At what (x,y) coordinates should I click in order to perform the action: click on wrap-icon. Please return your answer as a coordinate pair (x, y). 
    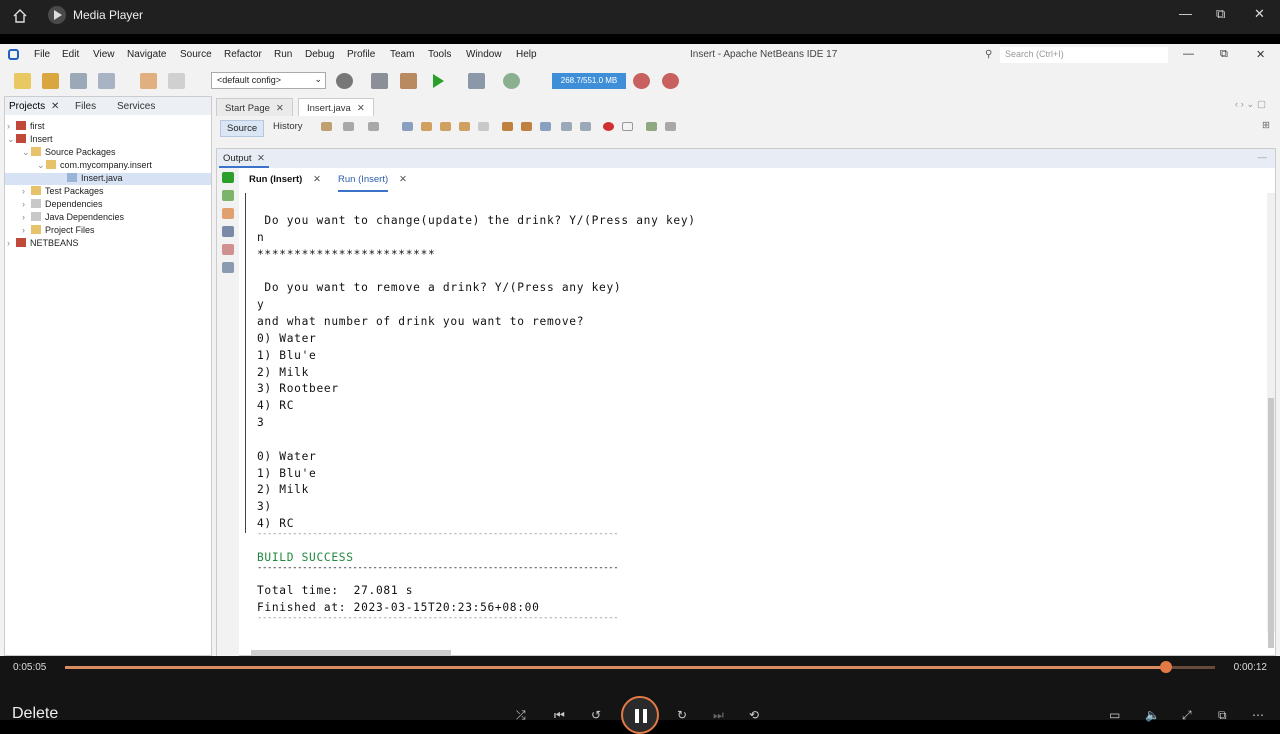
    Looking at the image, I should click on (228, 267).